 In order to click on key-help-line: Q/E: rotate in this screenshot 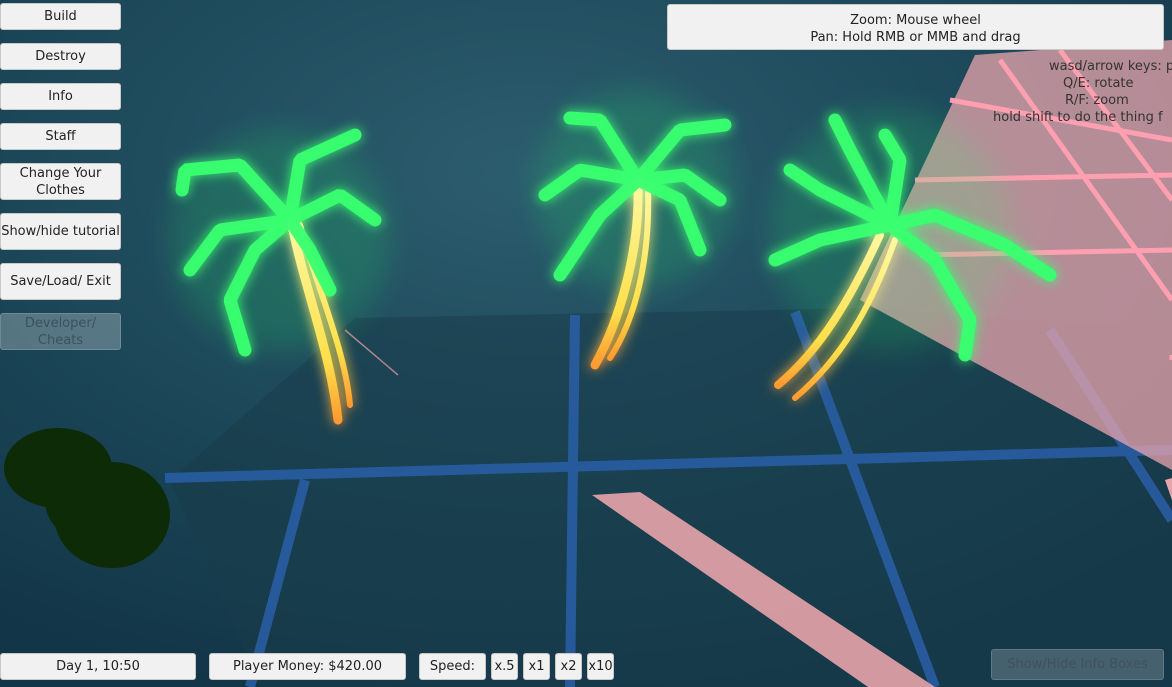, I will do `click(1098, 83)`.